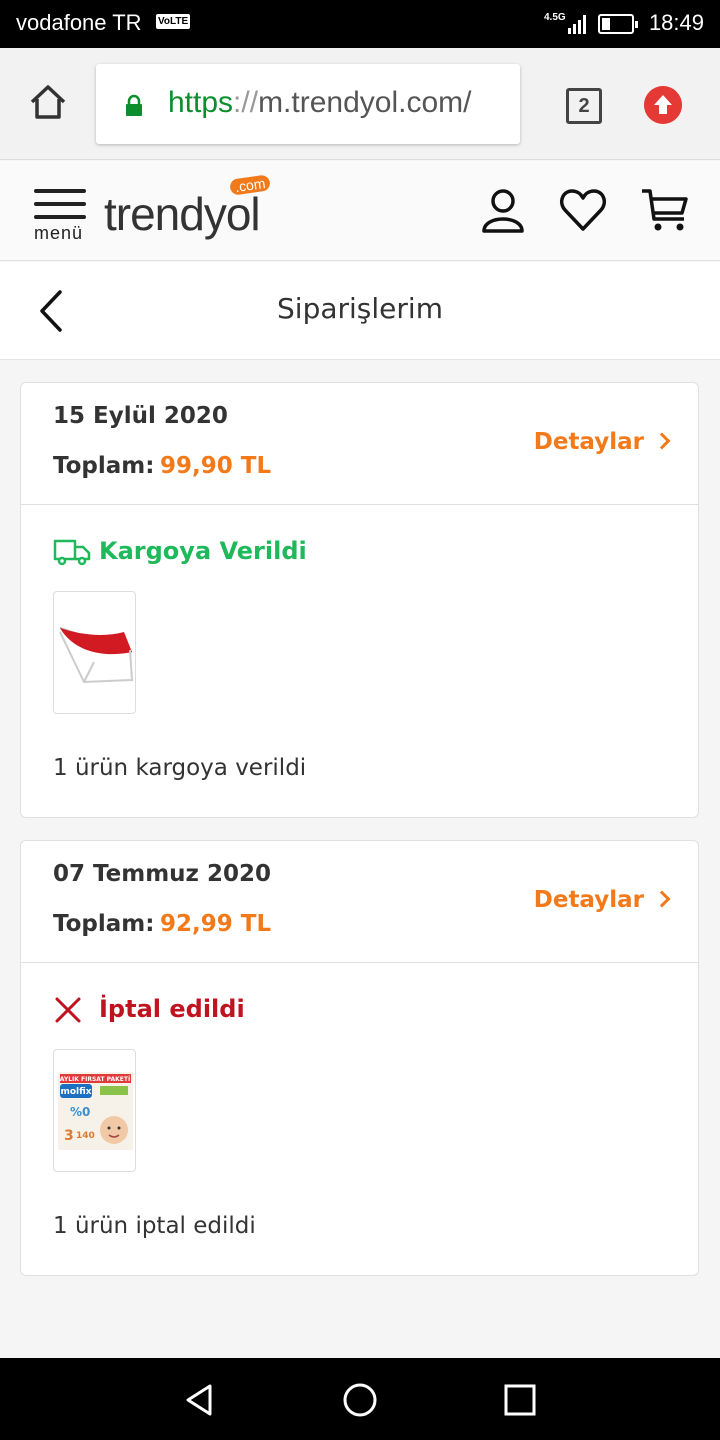 The width and height of the screenshot is (720, 1440). What do you see at coordinates (360, 211) in the screenshot?
I see `site-header: menü trendyol .com` at bounding box center [360, 211].